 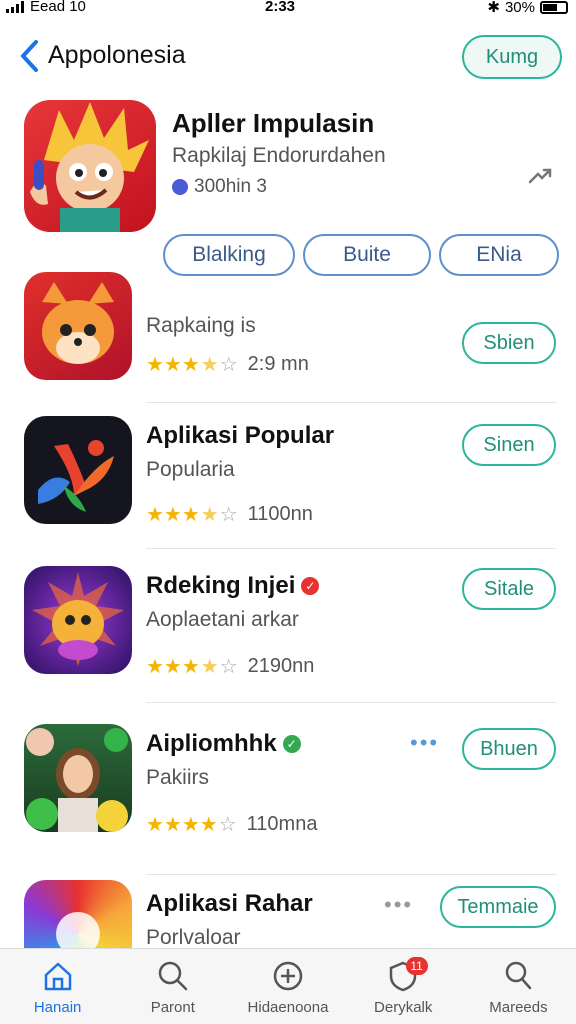 I want to click on tab-label: Derykalk, so click(x=403, y=1007).